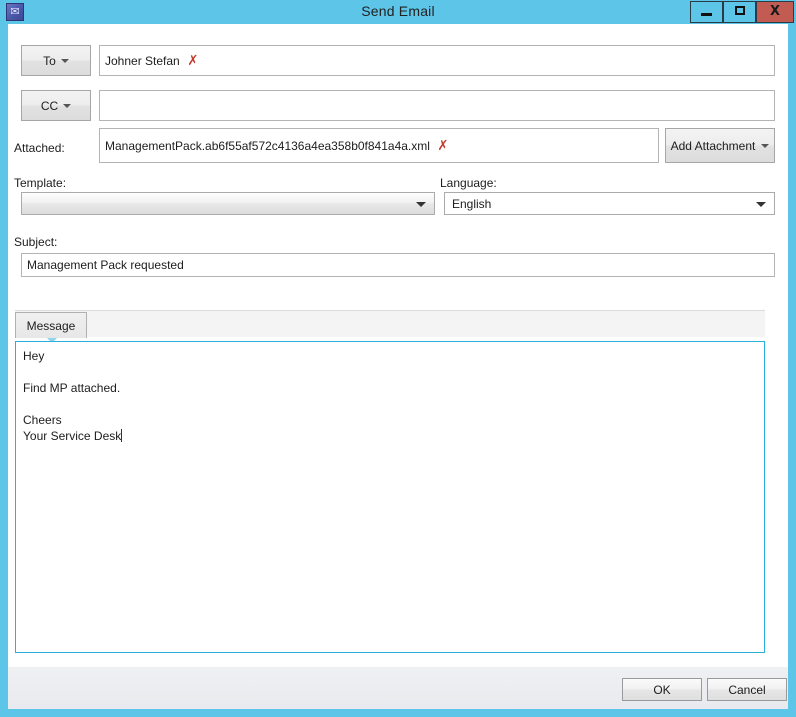  Describe the element at coordinates (192, 61) in the screenshot. I see `remove-recipient-icon: ✗` at that location.